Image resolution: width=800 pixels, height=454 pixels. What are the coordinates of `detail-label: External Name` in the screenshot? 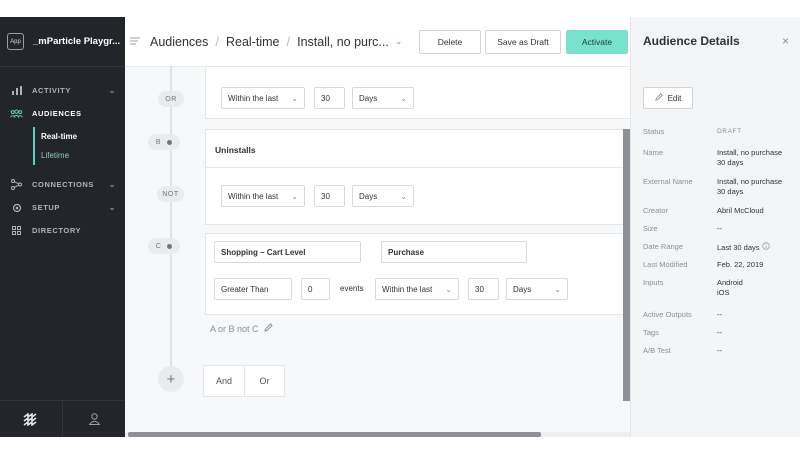 It's located at (668, 181).